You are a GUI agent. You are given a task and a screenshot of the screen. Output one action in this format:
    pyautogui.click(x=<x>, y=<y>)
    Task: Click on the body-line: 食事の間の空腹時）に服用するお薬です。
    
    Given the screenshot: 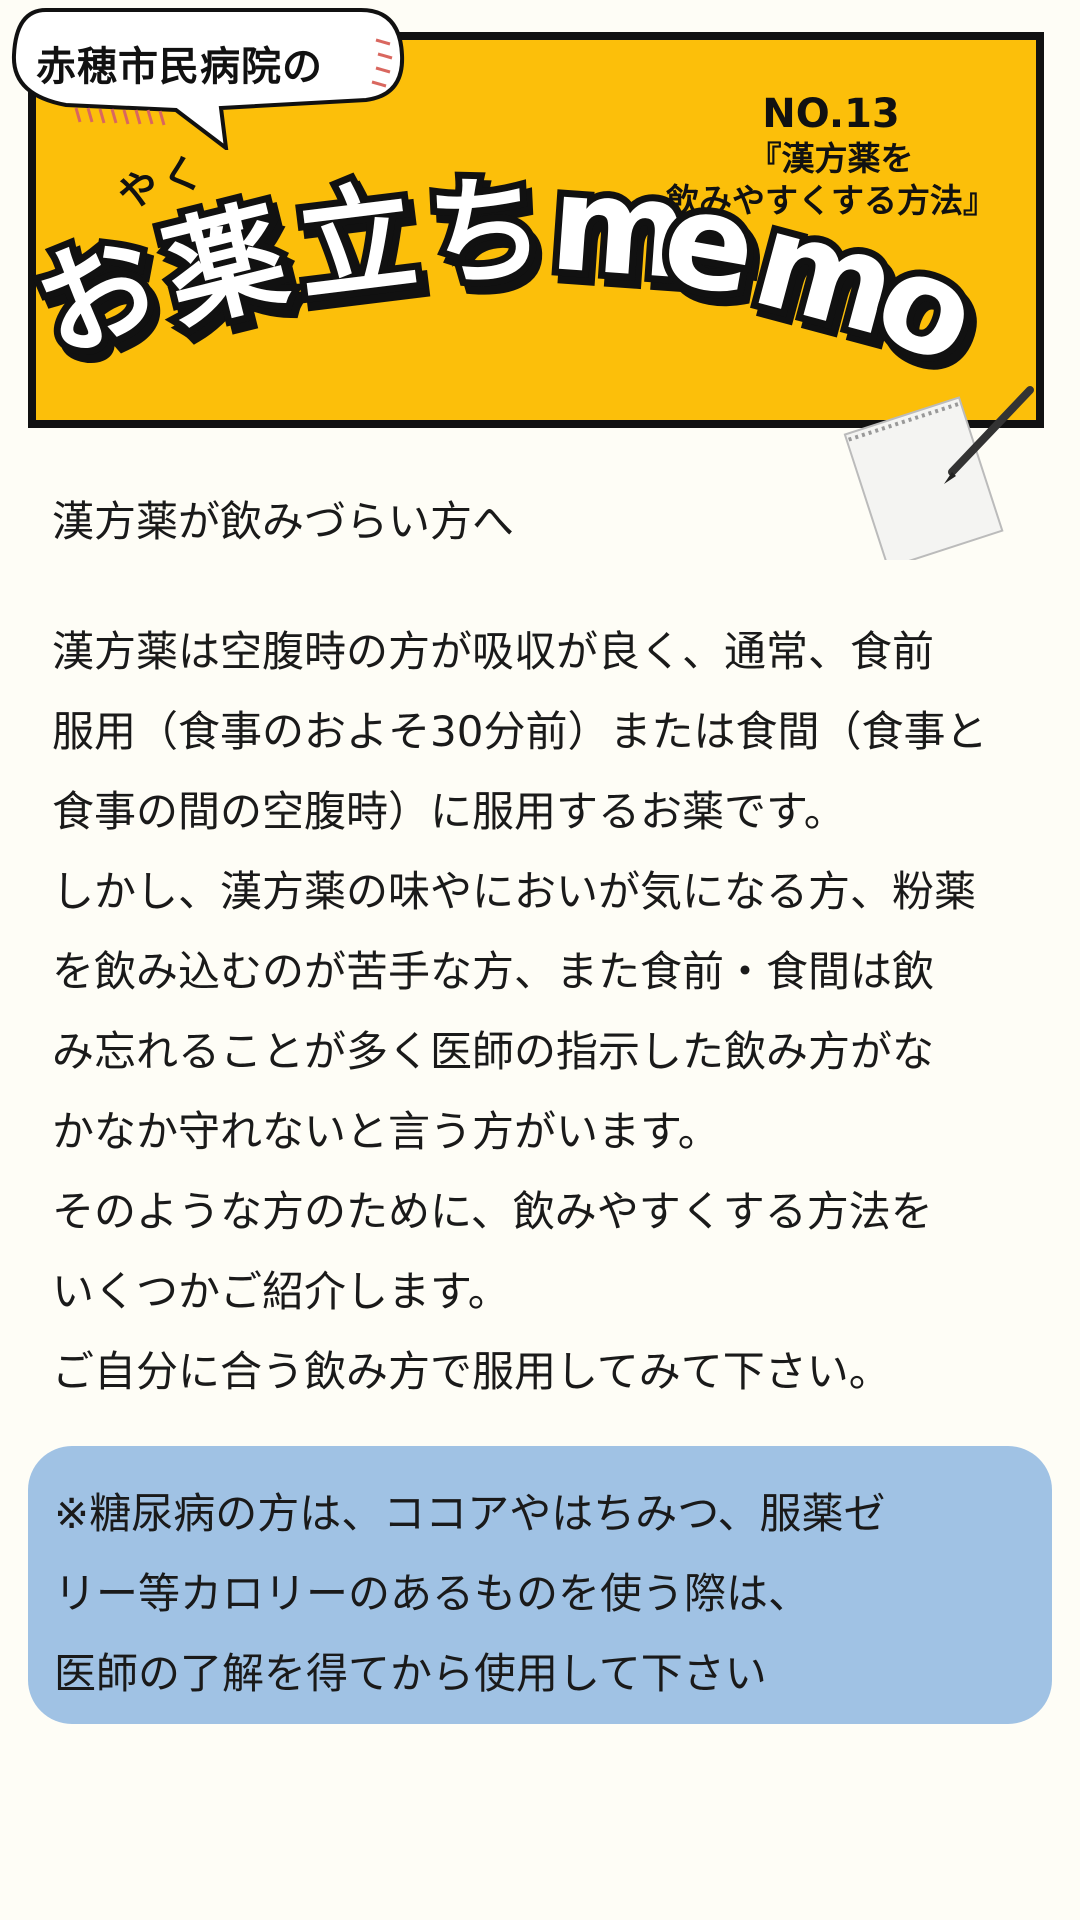 What is the action you would take?
    pyautogui.click(x=449, y=811)
    